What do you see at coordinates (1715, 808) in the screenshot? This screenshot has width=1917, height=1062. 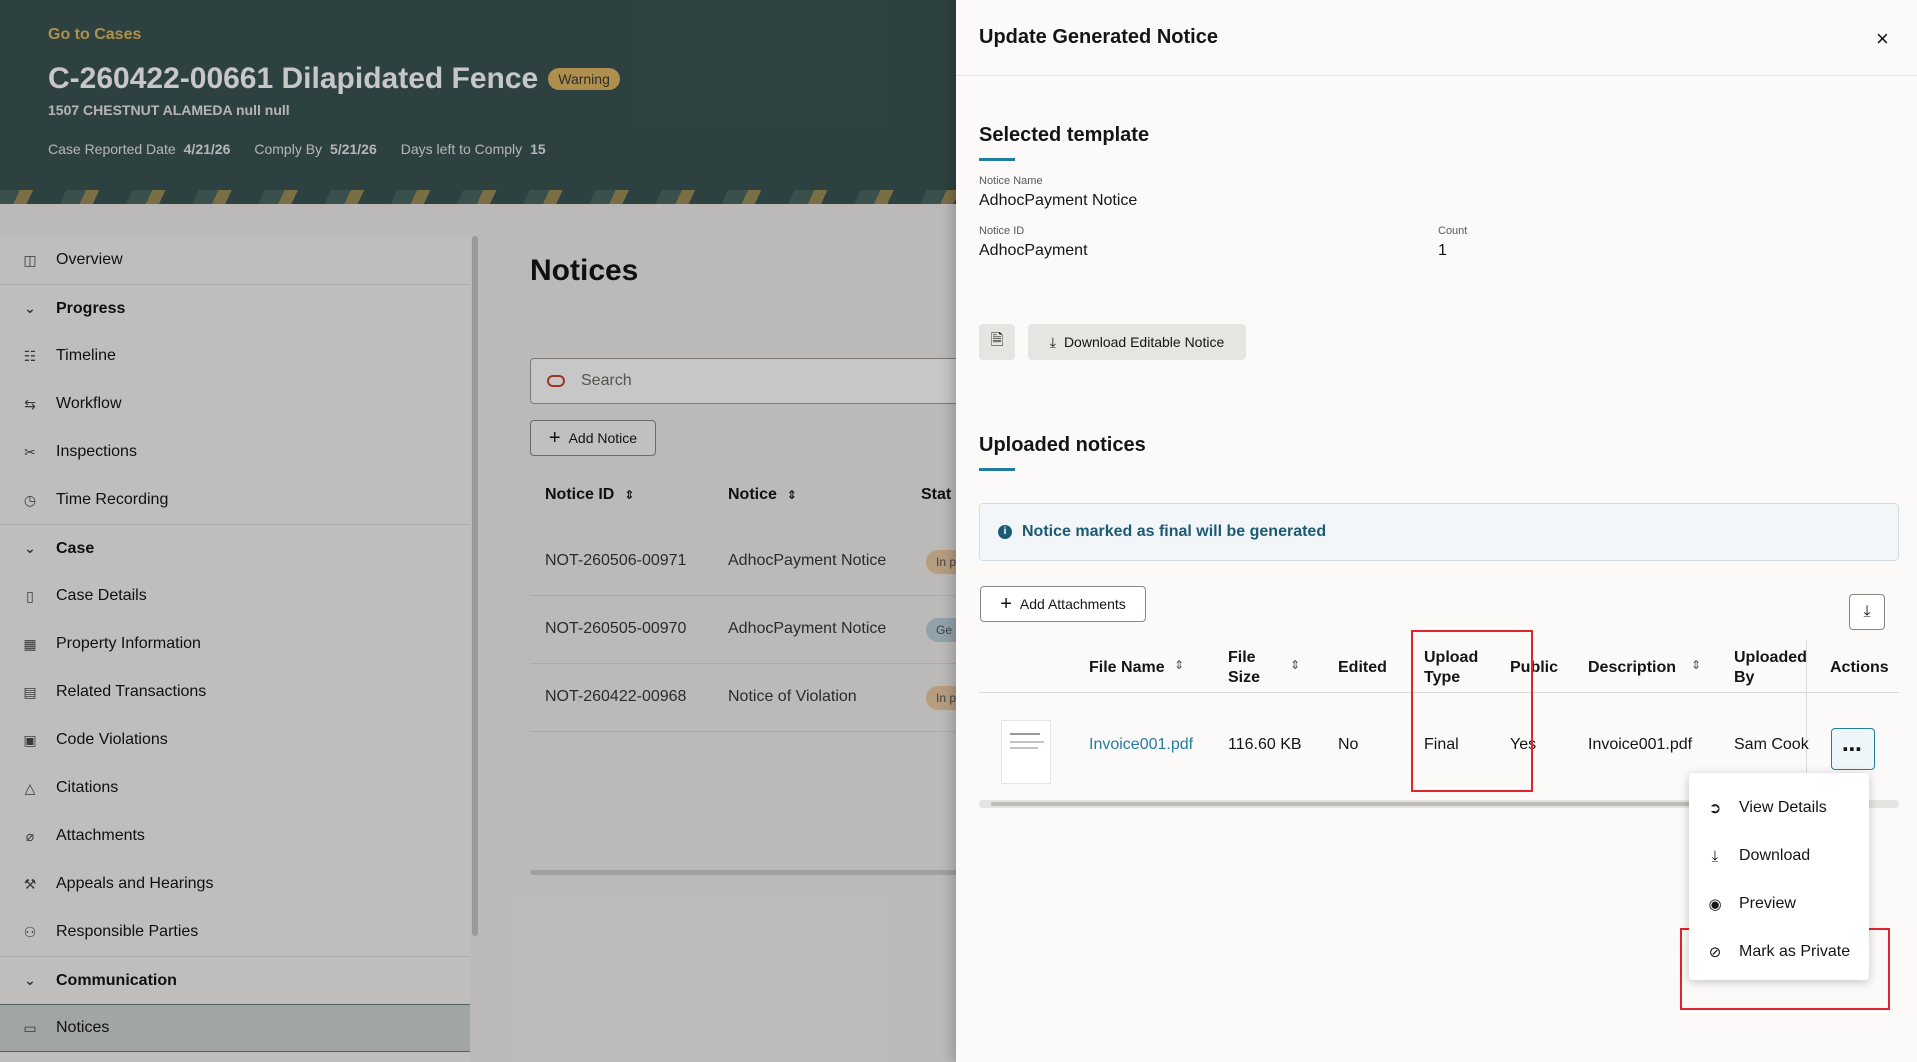 I see `arrow-circle-icon: ➲` at bounding box center [1715, 808].